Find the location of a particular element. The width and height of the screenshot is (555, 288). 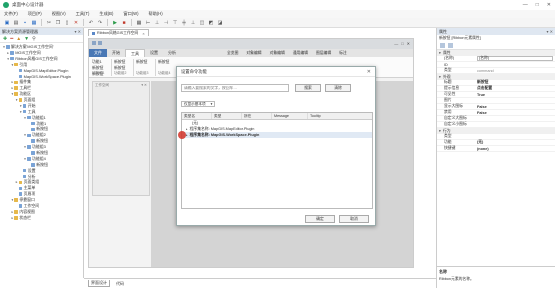

menu-file: 文件(F) is located at coordinates (11, 14).